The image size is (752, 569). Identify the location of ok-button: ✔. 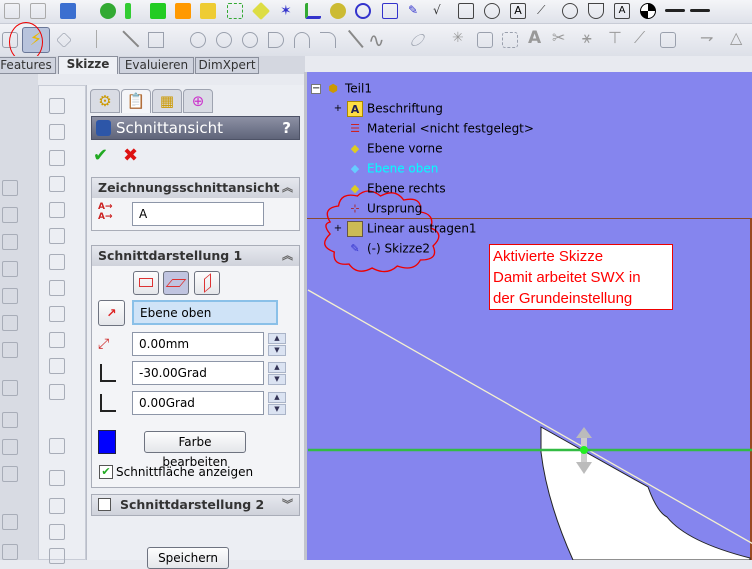
(100, 155).